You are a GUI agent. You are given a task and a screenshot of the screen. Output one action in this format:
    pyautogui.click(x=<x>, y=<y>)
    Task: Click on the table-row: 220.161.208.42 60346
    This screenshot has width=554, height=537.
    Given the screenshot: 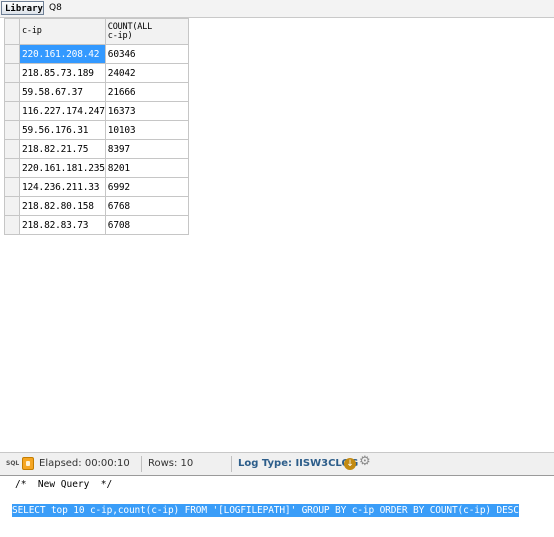 What is the action you would take?
    pyautogui.click(x=96, y=54)
    